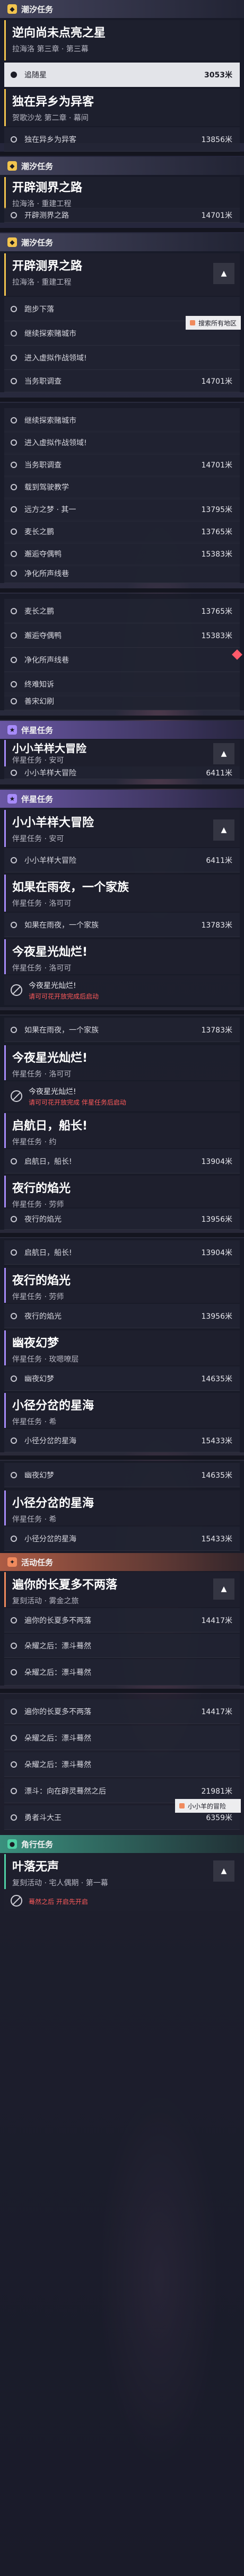 The image size is (244, 2576). What do you see at coordinates (65, 1791) in the screenshot?
I see `objective-label: 漂斗：向在辟灵蓦然之后` at bounding box center [65, 1791].